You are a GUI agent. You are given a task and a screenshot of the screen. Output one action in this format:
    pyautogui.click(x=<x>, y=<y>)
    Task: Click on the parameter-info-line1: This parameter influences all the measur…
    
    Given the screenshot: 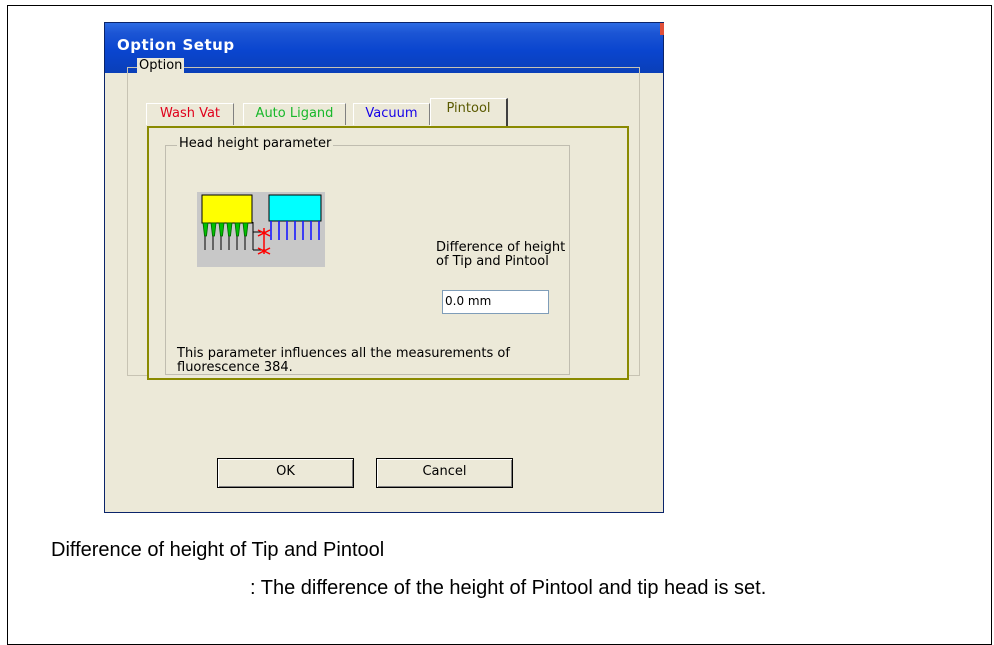 What is the action you would take?
    pyautogui.click(x=343, y=353)
    